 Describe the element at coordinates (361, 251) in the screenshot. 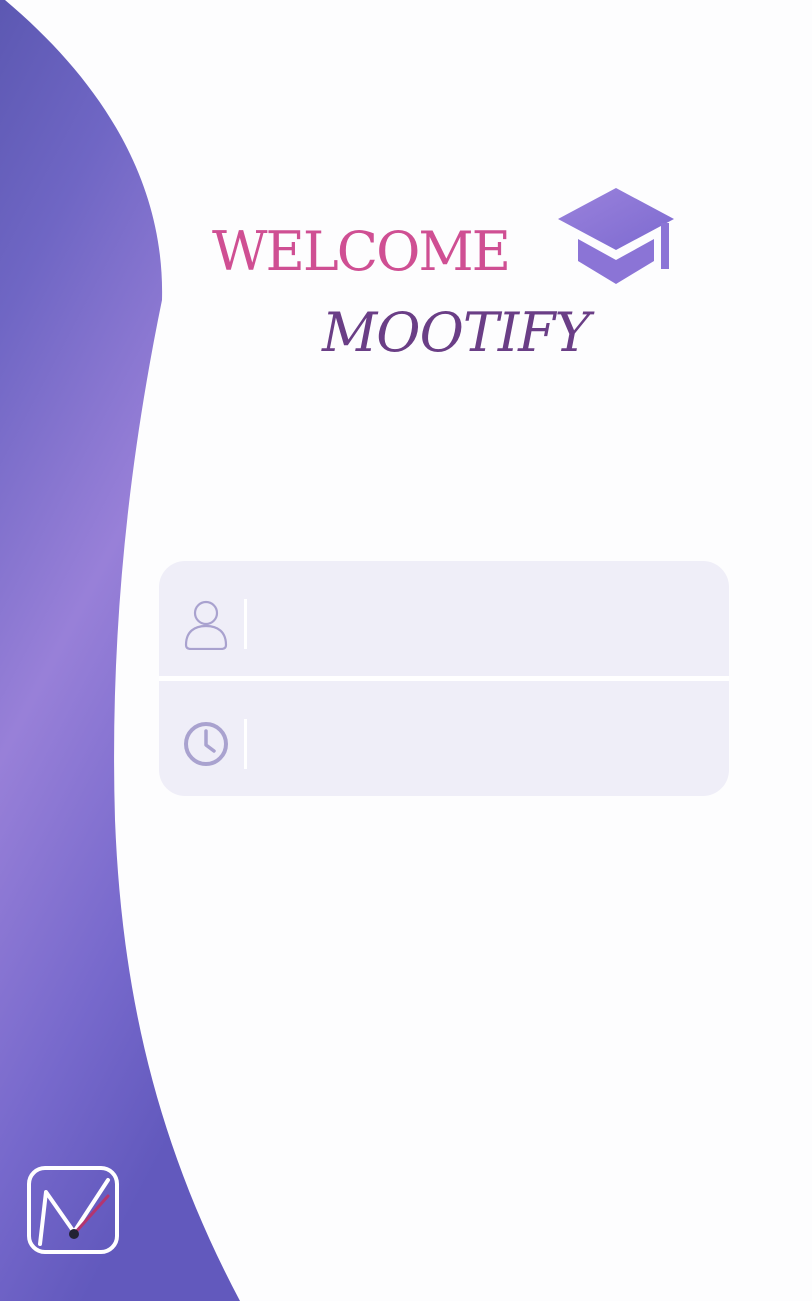

I see `welcome-heading: WELCOME` at that location.